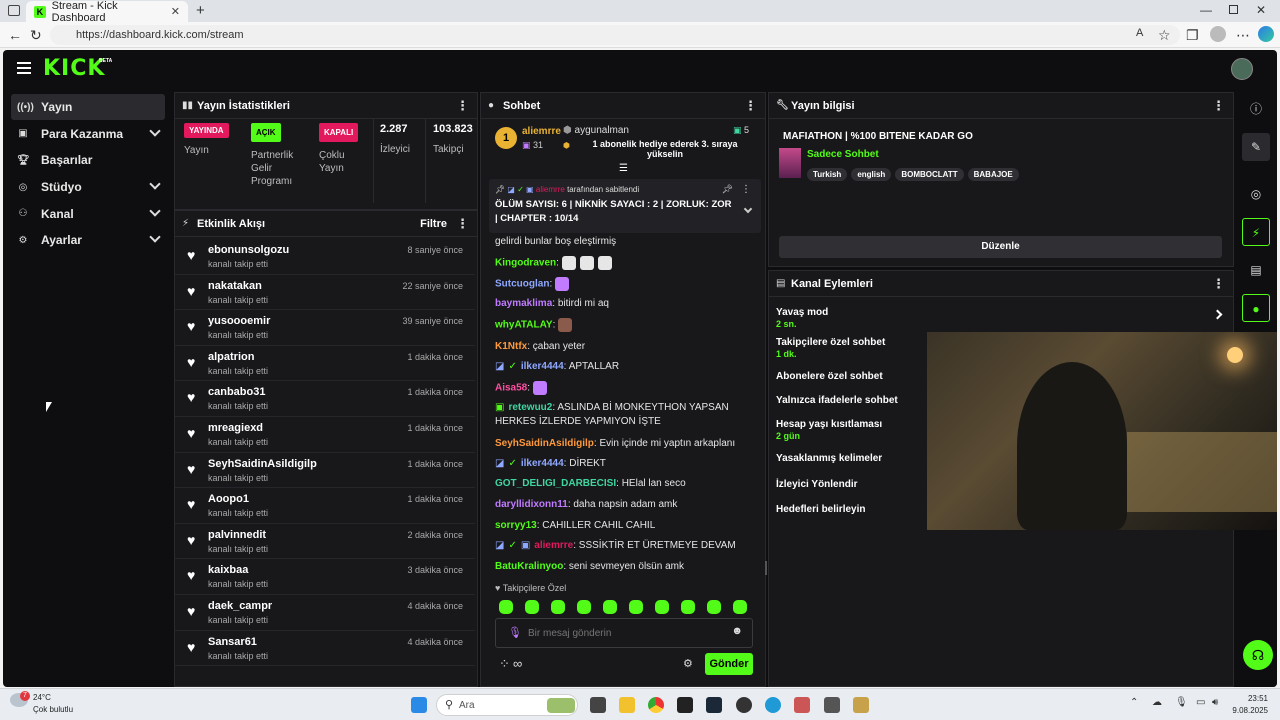 The height and width of the screenshot is (720, 1280). Describe the element at coordinates (830, 348) in the screenshot. I see `channel-action-item: Takipçilere özel sohbet 1 dk.` at that location.